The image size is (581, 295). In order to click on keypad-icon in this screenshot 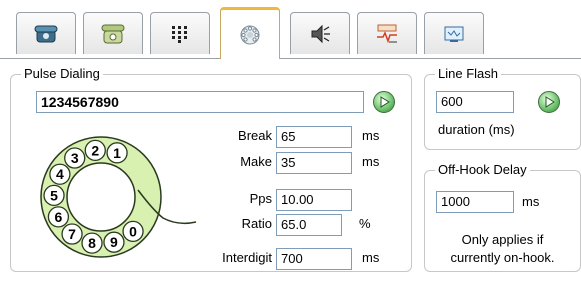, I will do `click(179, 34)`.